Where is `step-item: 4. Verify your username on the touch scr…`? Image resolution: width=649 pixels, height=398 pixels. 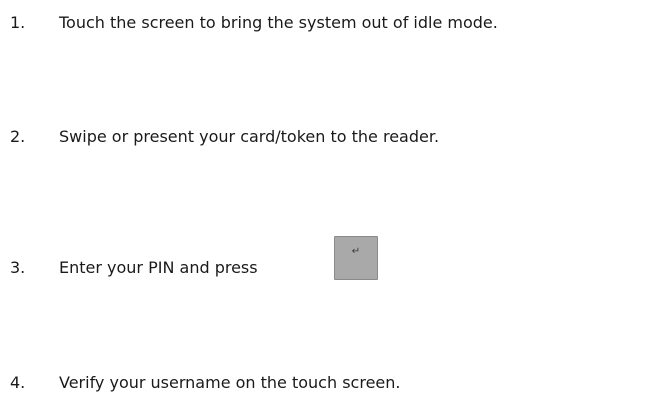
step-item: 4. Verify your username on the touch scr… is located at coordinates (324, 383).